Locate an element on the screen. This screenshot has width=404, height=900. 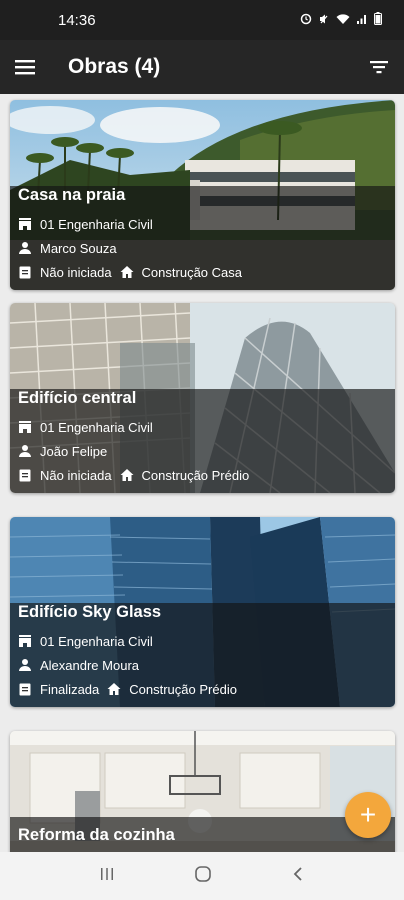
mute-icon is located at coordinates (324, 20).